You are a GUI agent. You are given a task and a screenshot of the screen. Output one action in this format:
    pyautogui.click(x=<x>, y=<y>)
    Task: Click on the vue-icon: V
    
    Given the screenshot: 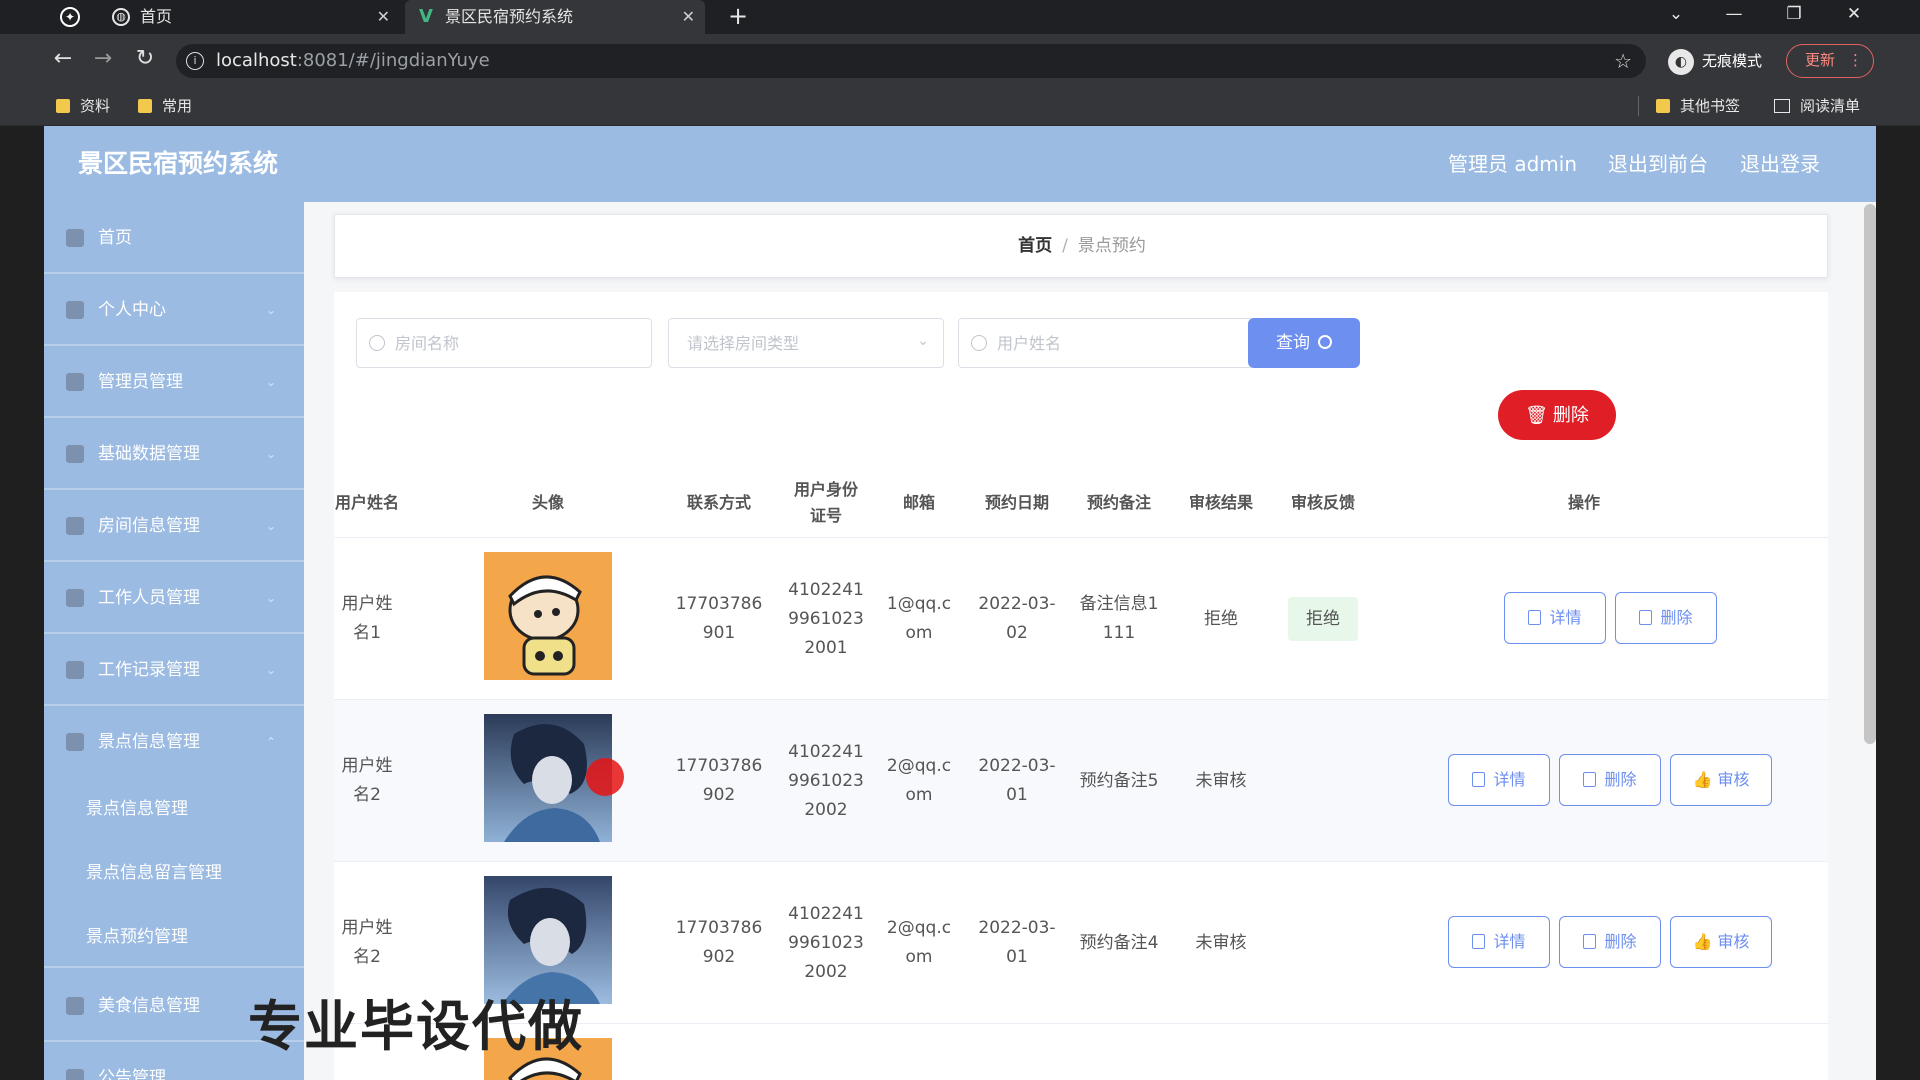 What is the action you would take?
    pyautogui.click(x=426, y=16)
    